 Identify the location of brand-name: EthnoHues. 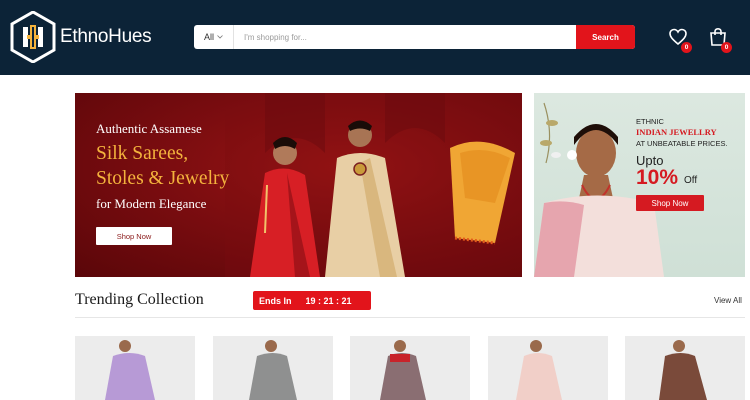
(106, 37).